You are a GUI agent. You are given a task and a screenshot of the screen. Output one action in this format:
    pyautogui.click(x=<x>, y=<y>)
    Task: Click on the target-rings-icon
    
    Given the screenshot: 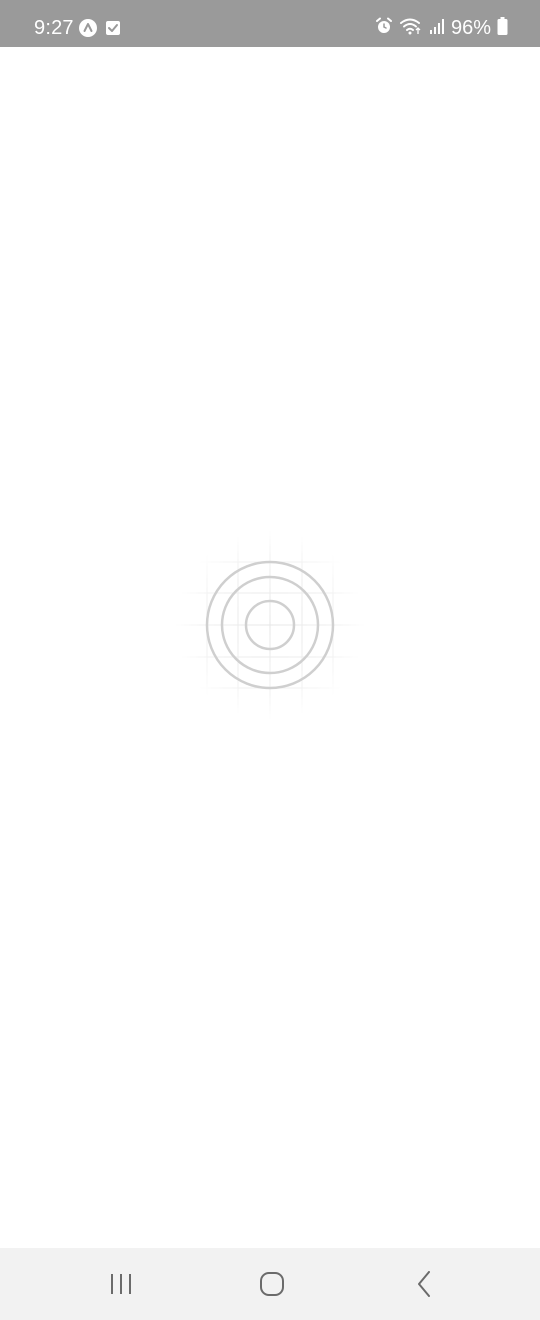 What is the action you would take?
    pyautogui.click(x=270, y=625)
    